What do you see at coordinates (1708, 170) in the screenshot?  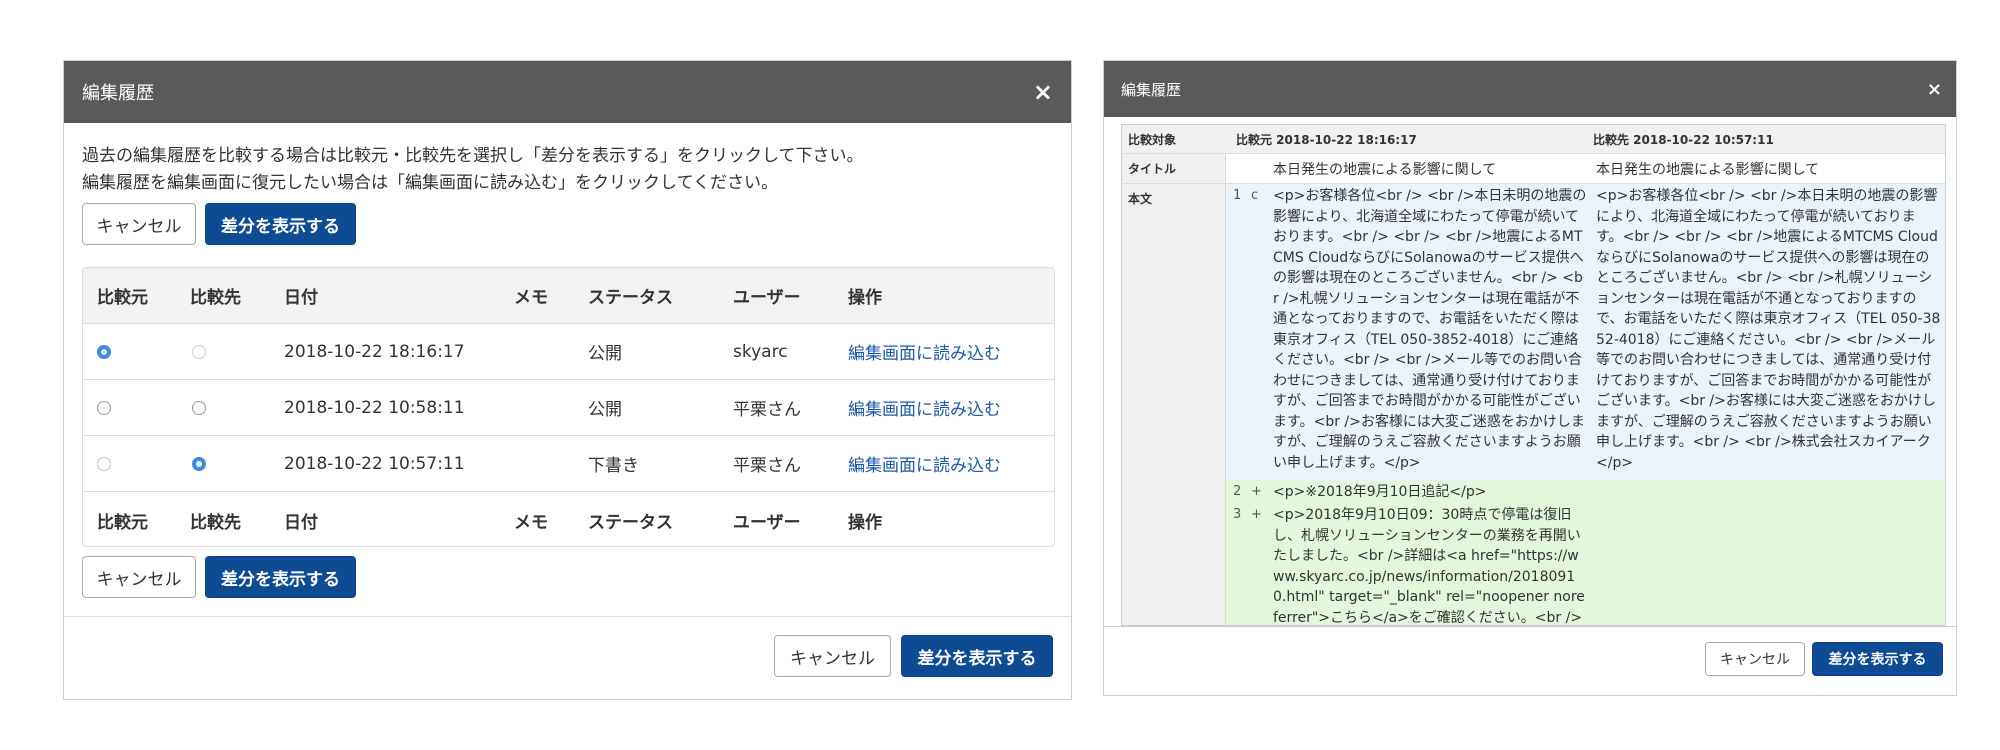 I see `title-target: 本日発生の地震による影響に関して` at bounding box center [1708, 170].